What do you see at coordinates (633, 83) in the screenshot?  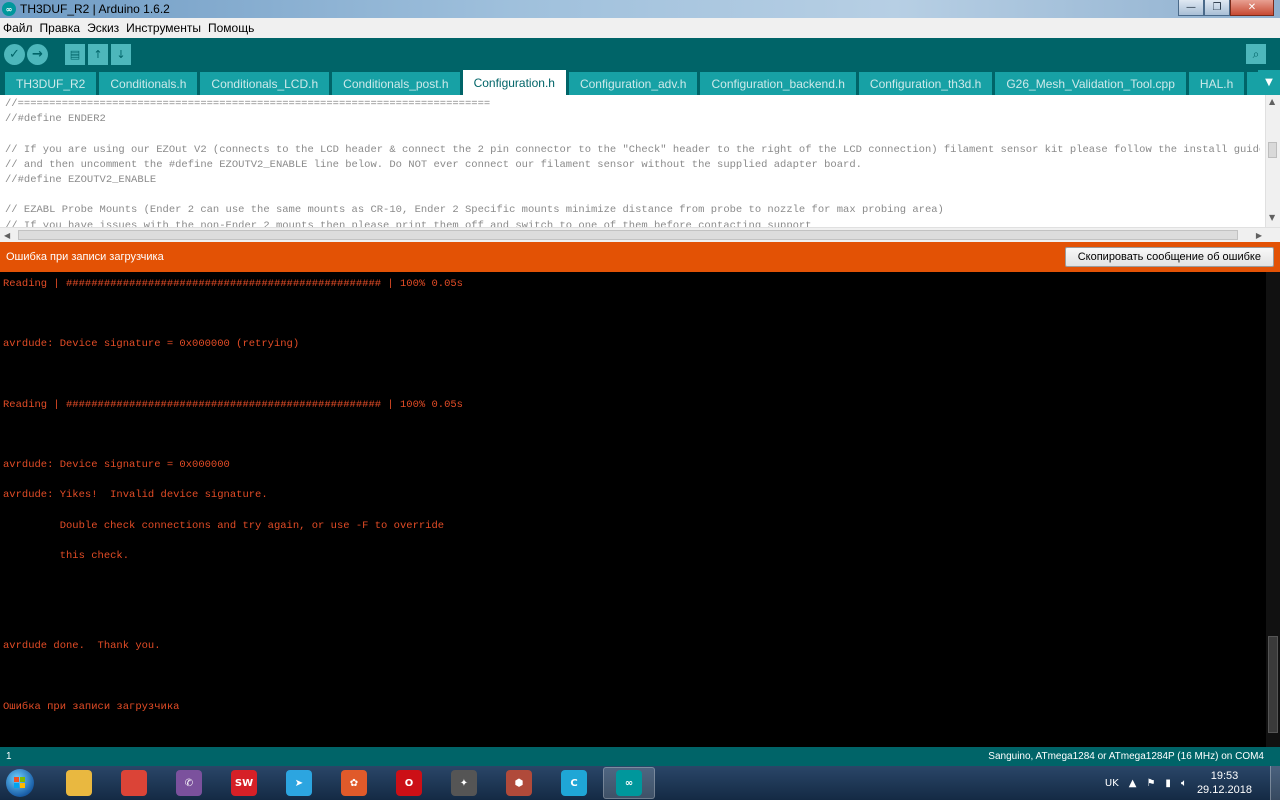 I see `tab-configuration-adv-h: Configuration_adv.h` at bounding box center [633, 83].